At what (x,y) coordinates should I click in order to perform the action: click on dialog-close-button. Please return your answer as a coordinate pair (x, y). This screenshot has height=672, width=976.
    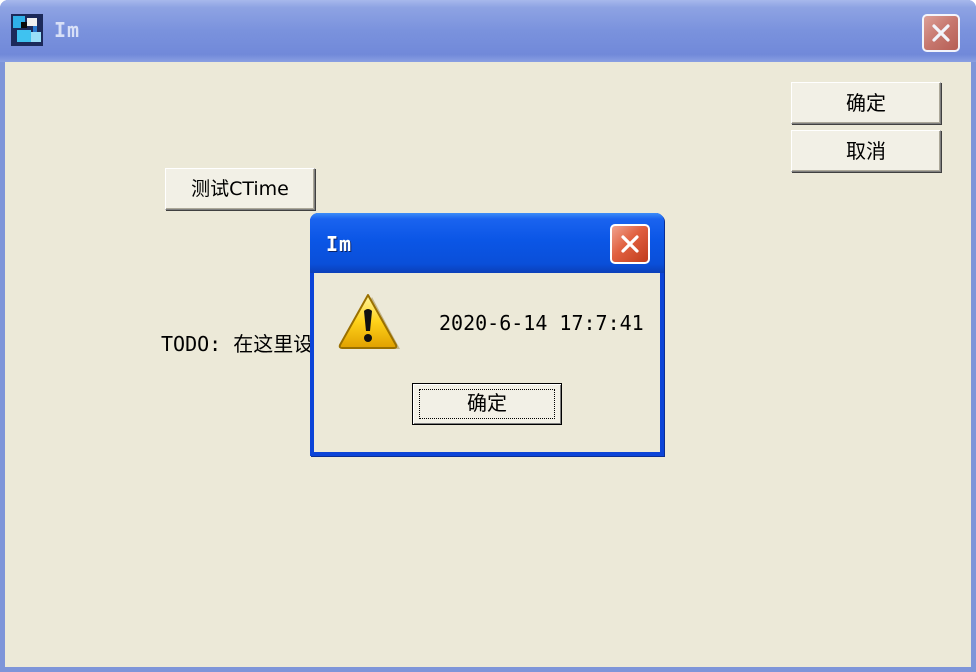
    Looking at the image, I should click on (630, 244).